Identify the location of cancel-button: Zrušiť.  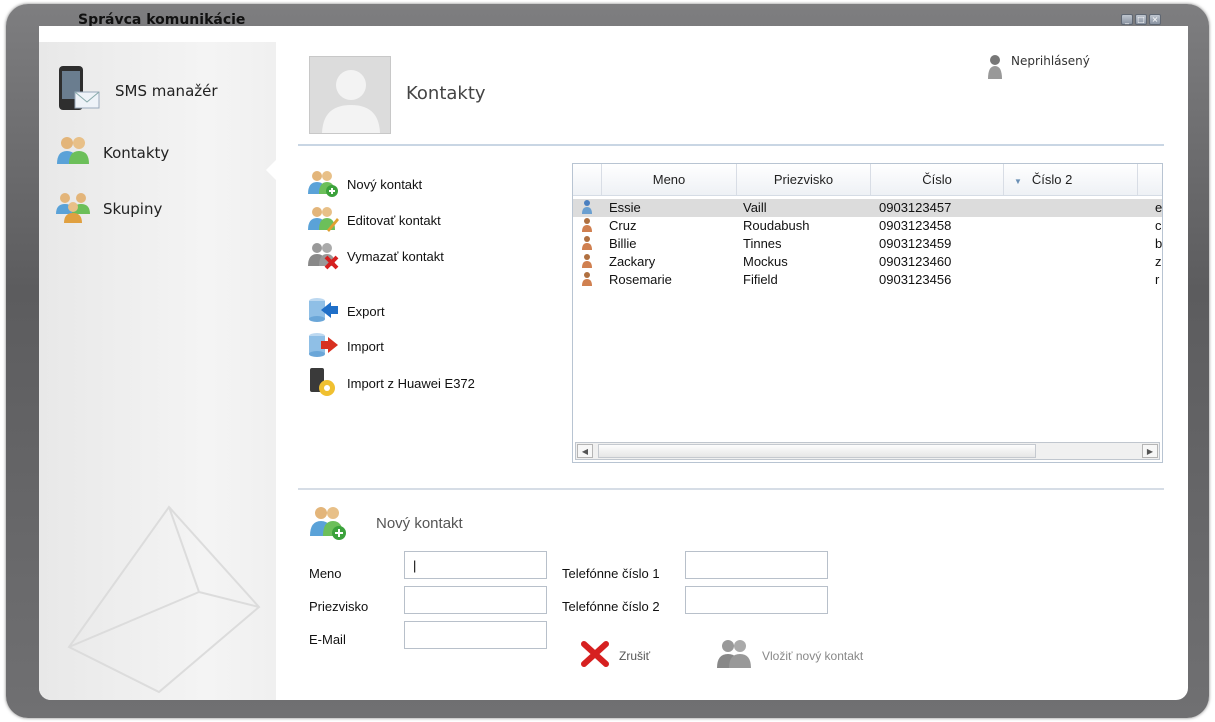
(614, 655).